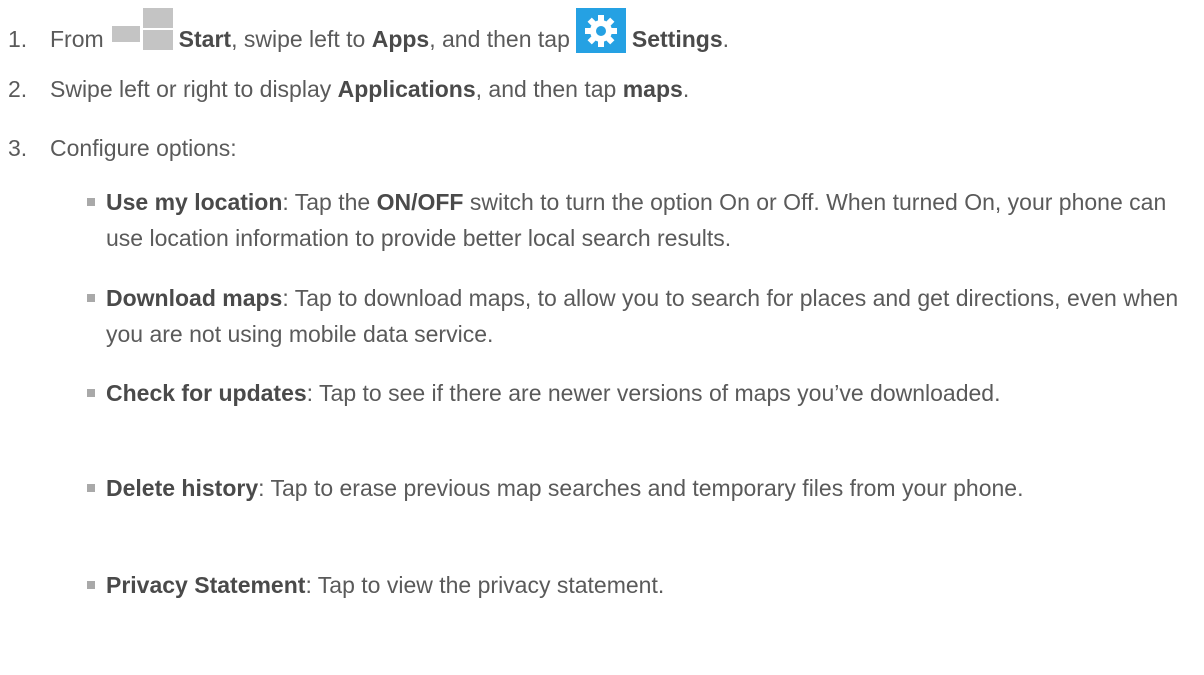 This screenshot has width=1204, height=675. Describe the element at coordinates (18, 39) in the screenshot. I see `step-number: 1.` at that location.